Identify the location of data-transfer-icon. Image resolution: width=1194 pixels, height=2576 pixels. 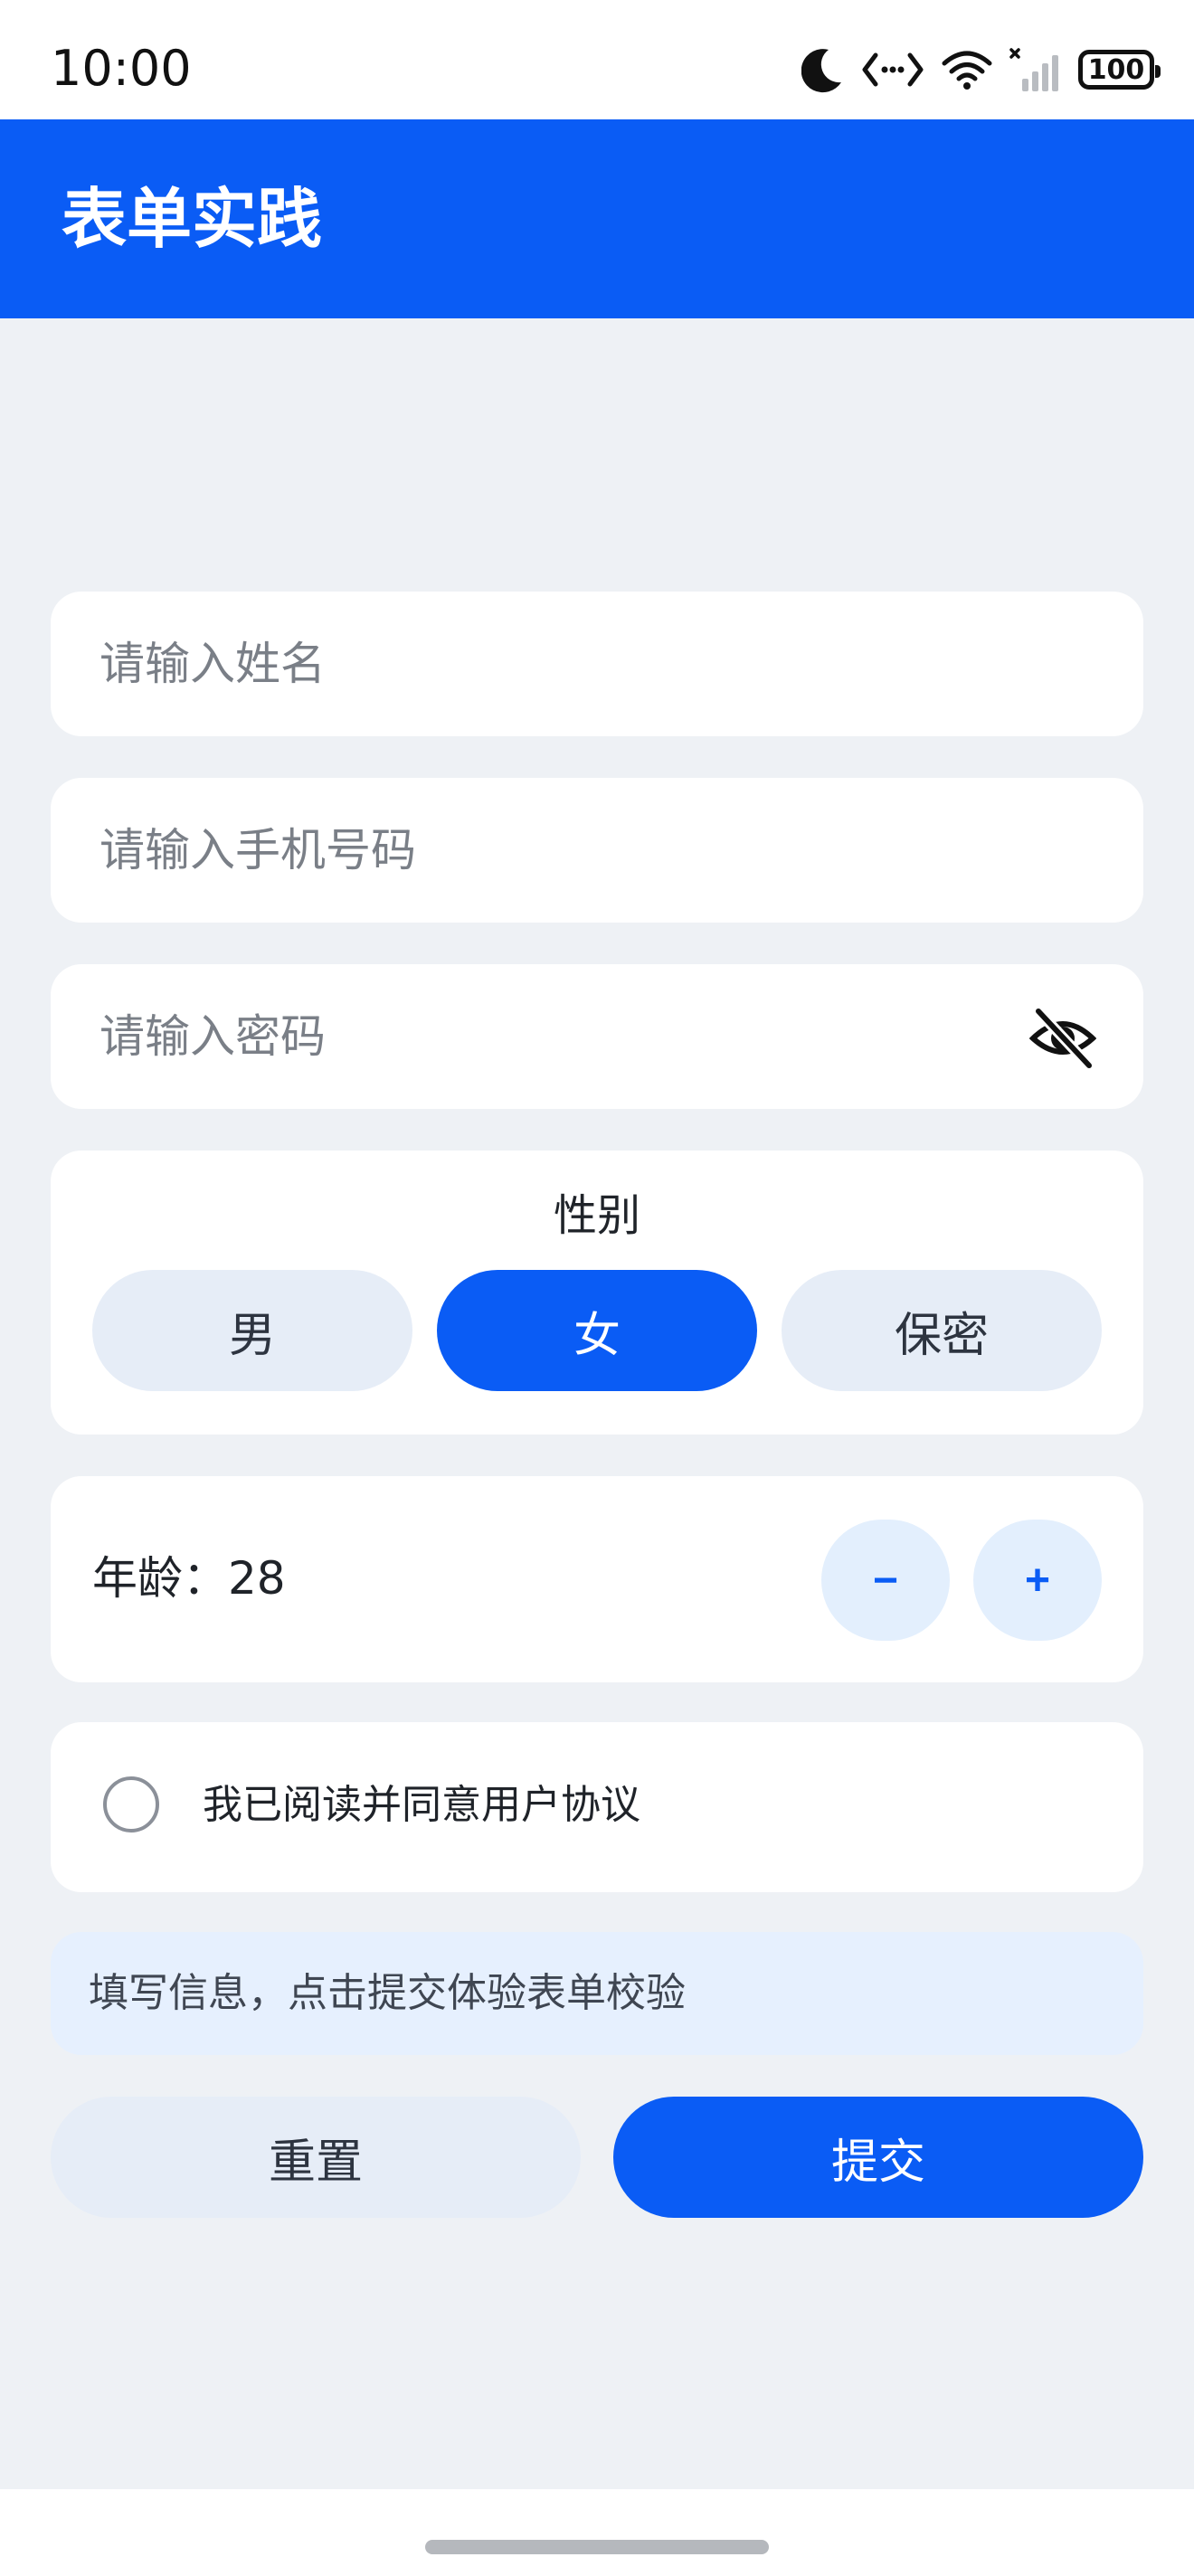
(893, 70).